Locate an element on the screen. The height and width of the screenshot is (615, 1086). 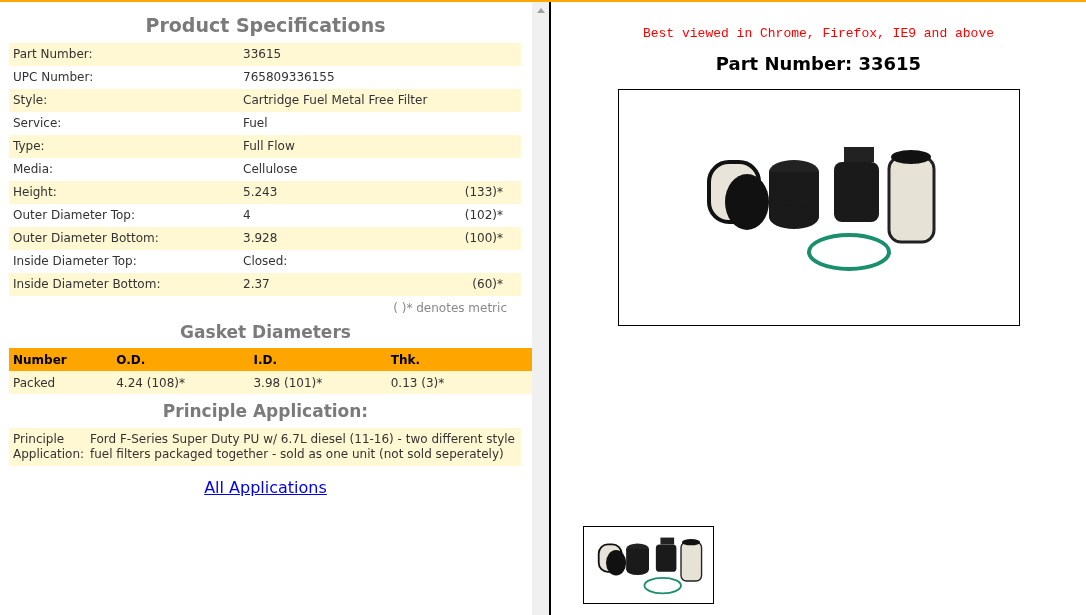
section-title: Principle Application: is located at coordinates (265, 411).